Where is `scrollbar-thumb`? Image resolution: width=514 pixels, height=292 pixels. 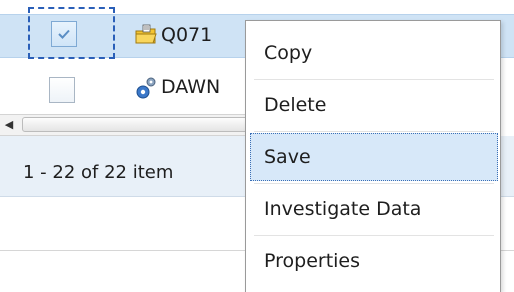
scrollbar-thumb is located at coordinates (146, 124).